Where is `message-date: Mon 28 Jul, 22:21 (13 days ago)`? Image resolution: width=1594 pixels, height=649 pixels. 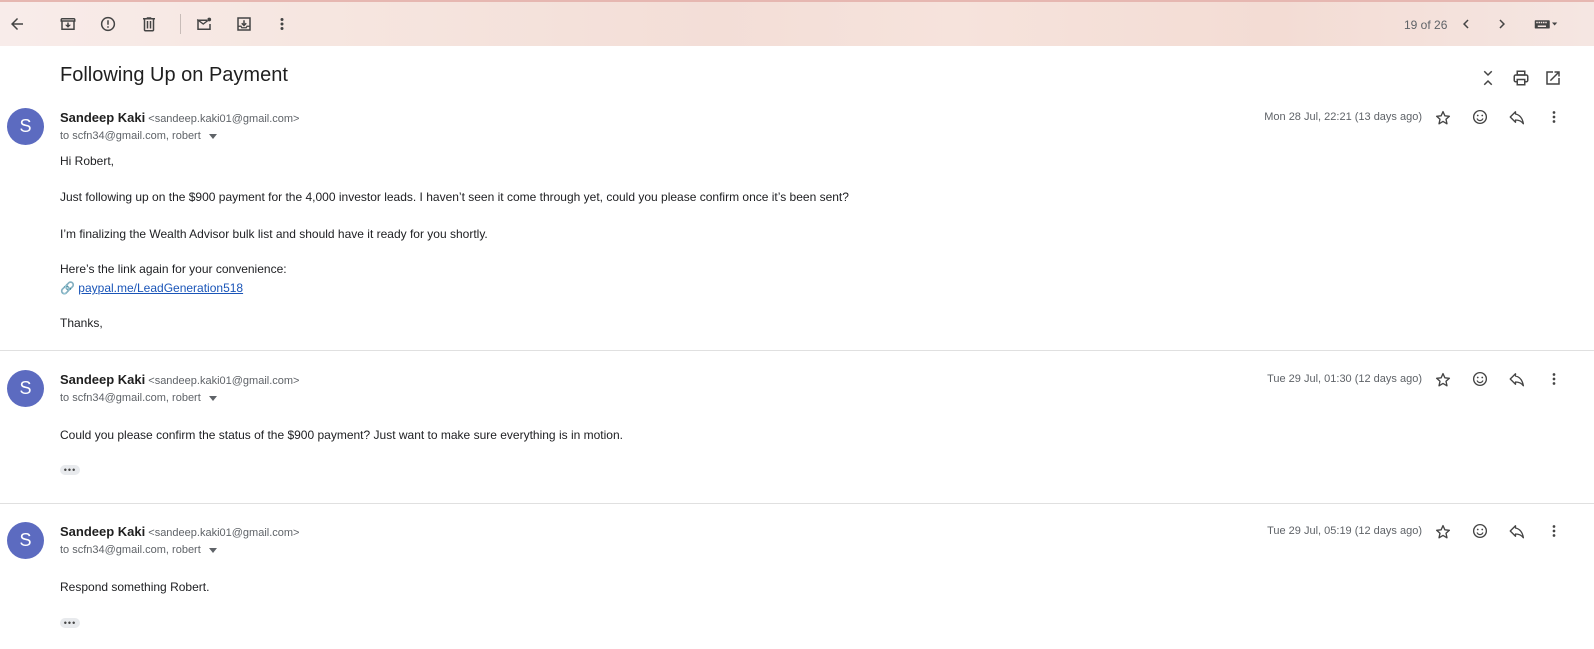
message-date: Mon 28 Jul, 22:21 (13 days ago) is located at coordinates (1343, 117).